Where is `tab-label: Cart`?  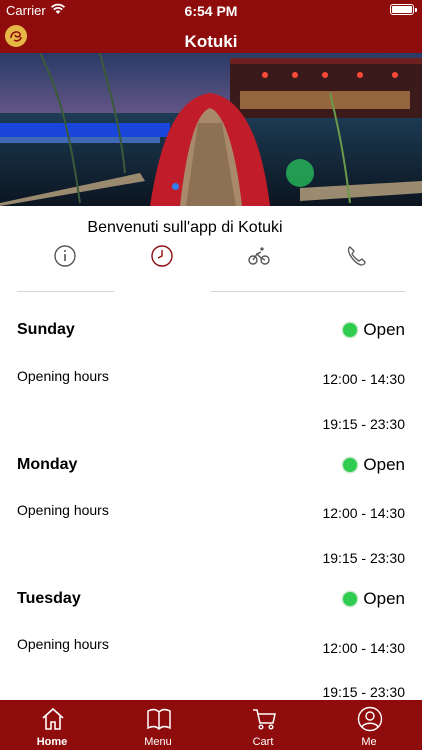
tab-label: Cart is located at coordinates (263, 742).